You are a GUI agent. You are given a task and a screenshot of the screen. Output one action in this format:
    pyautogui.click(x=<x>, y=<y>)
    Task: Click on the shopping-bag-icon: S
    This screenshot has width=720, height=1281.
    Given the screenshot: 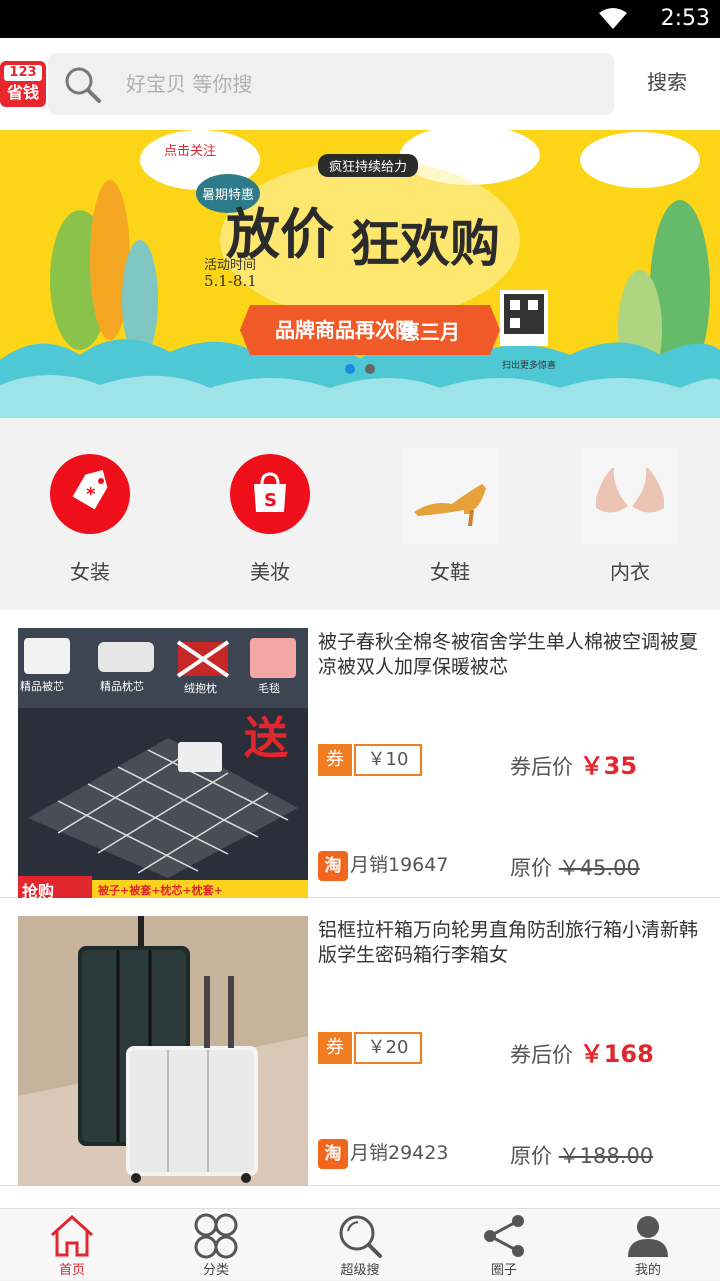 What is the action you would take?
    pyautogui.click(x=270, y=494)
    